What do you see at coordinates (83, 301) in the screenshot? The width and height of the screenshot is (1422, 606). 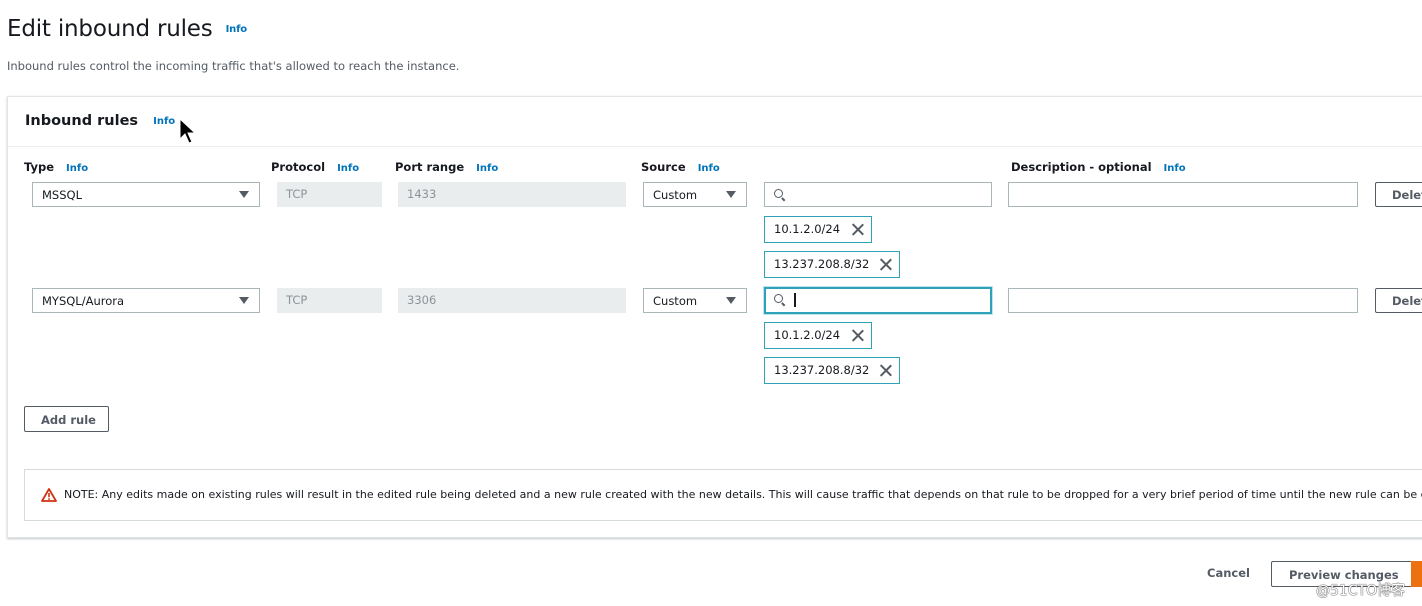 I see `rule-2-type-value: MYSQL/Aurora` at bounding box center [83, 301].